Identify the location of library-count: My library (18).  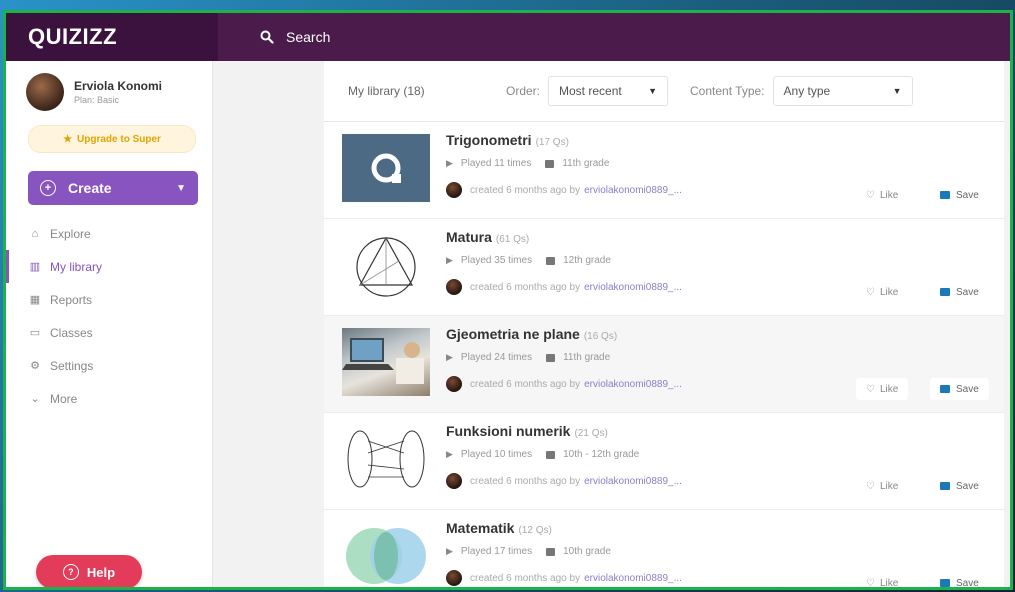
(386, 91).